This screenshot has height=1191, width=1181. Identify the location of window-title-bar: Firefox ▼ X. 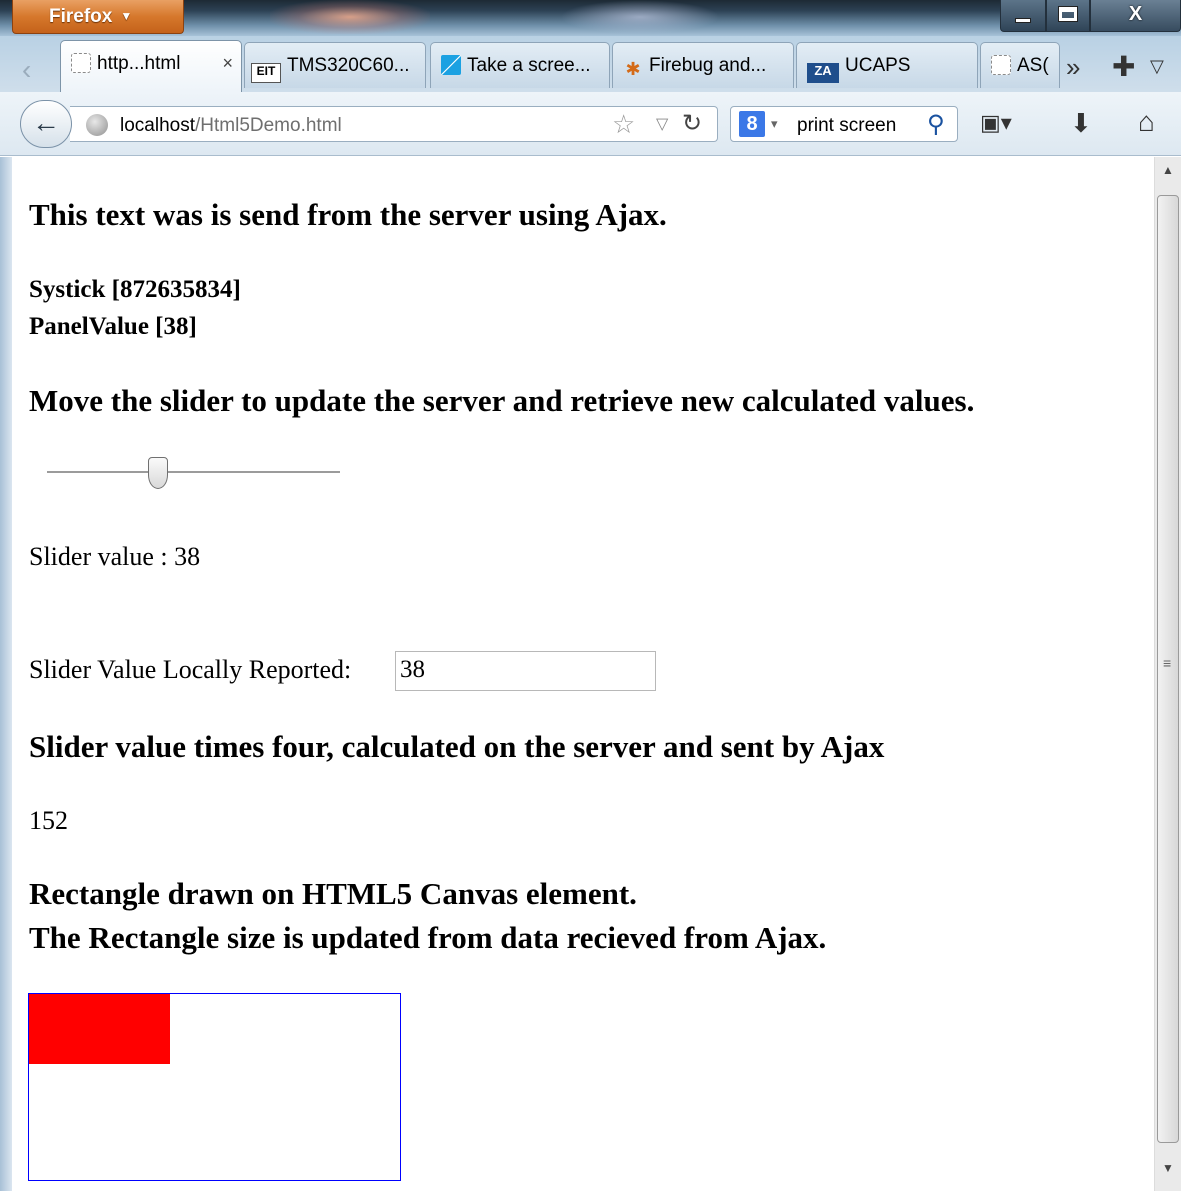
(590, 18).